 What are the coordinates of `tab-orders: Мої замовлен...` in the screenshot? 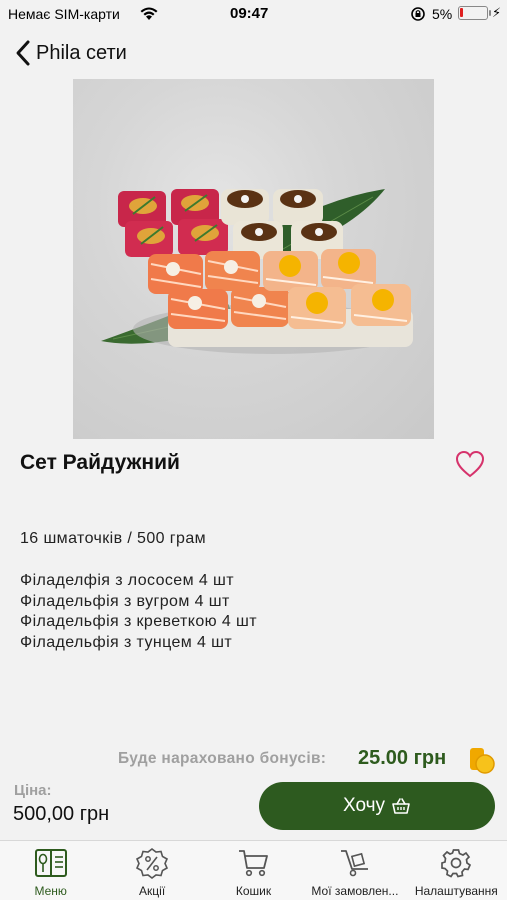 It's located at (354, 870).